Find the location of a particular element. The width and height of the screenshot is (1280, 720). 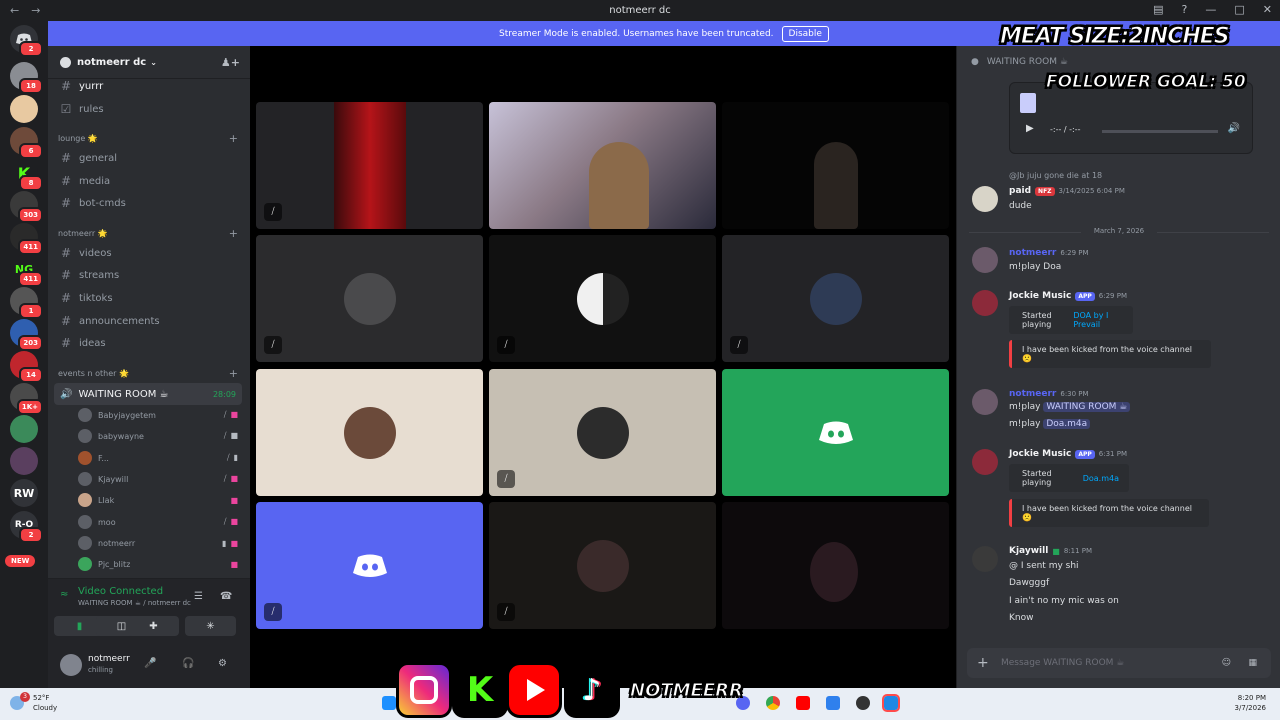

voice-user: notmeerr ▮ ■ is located at coordinates (158, 543).